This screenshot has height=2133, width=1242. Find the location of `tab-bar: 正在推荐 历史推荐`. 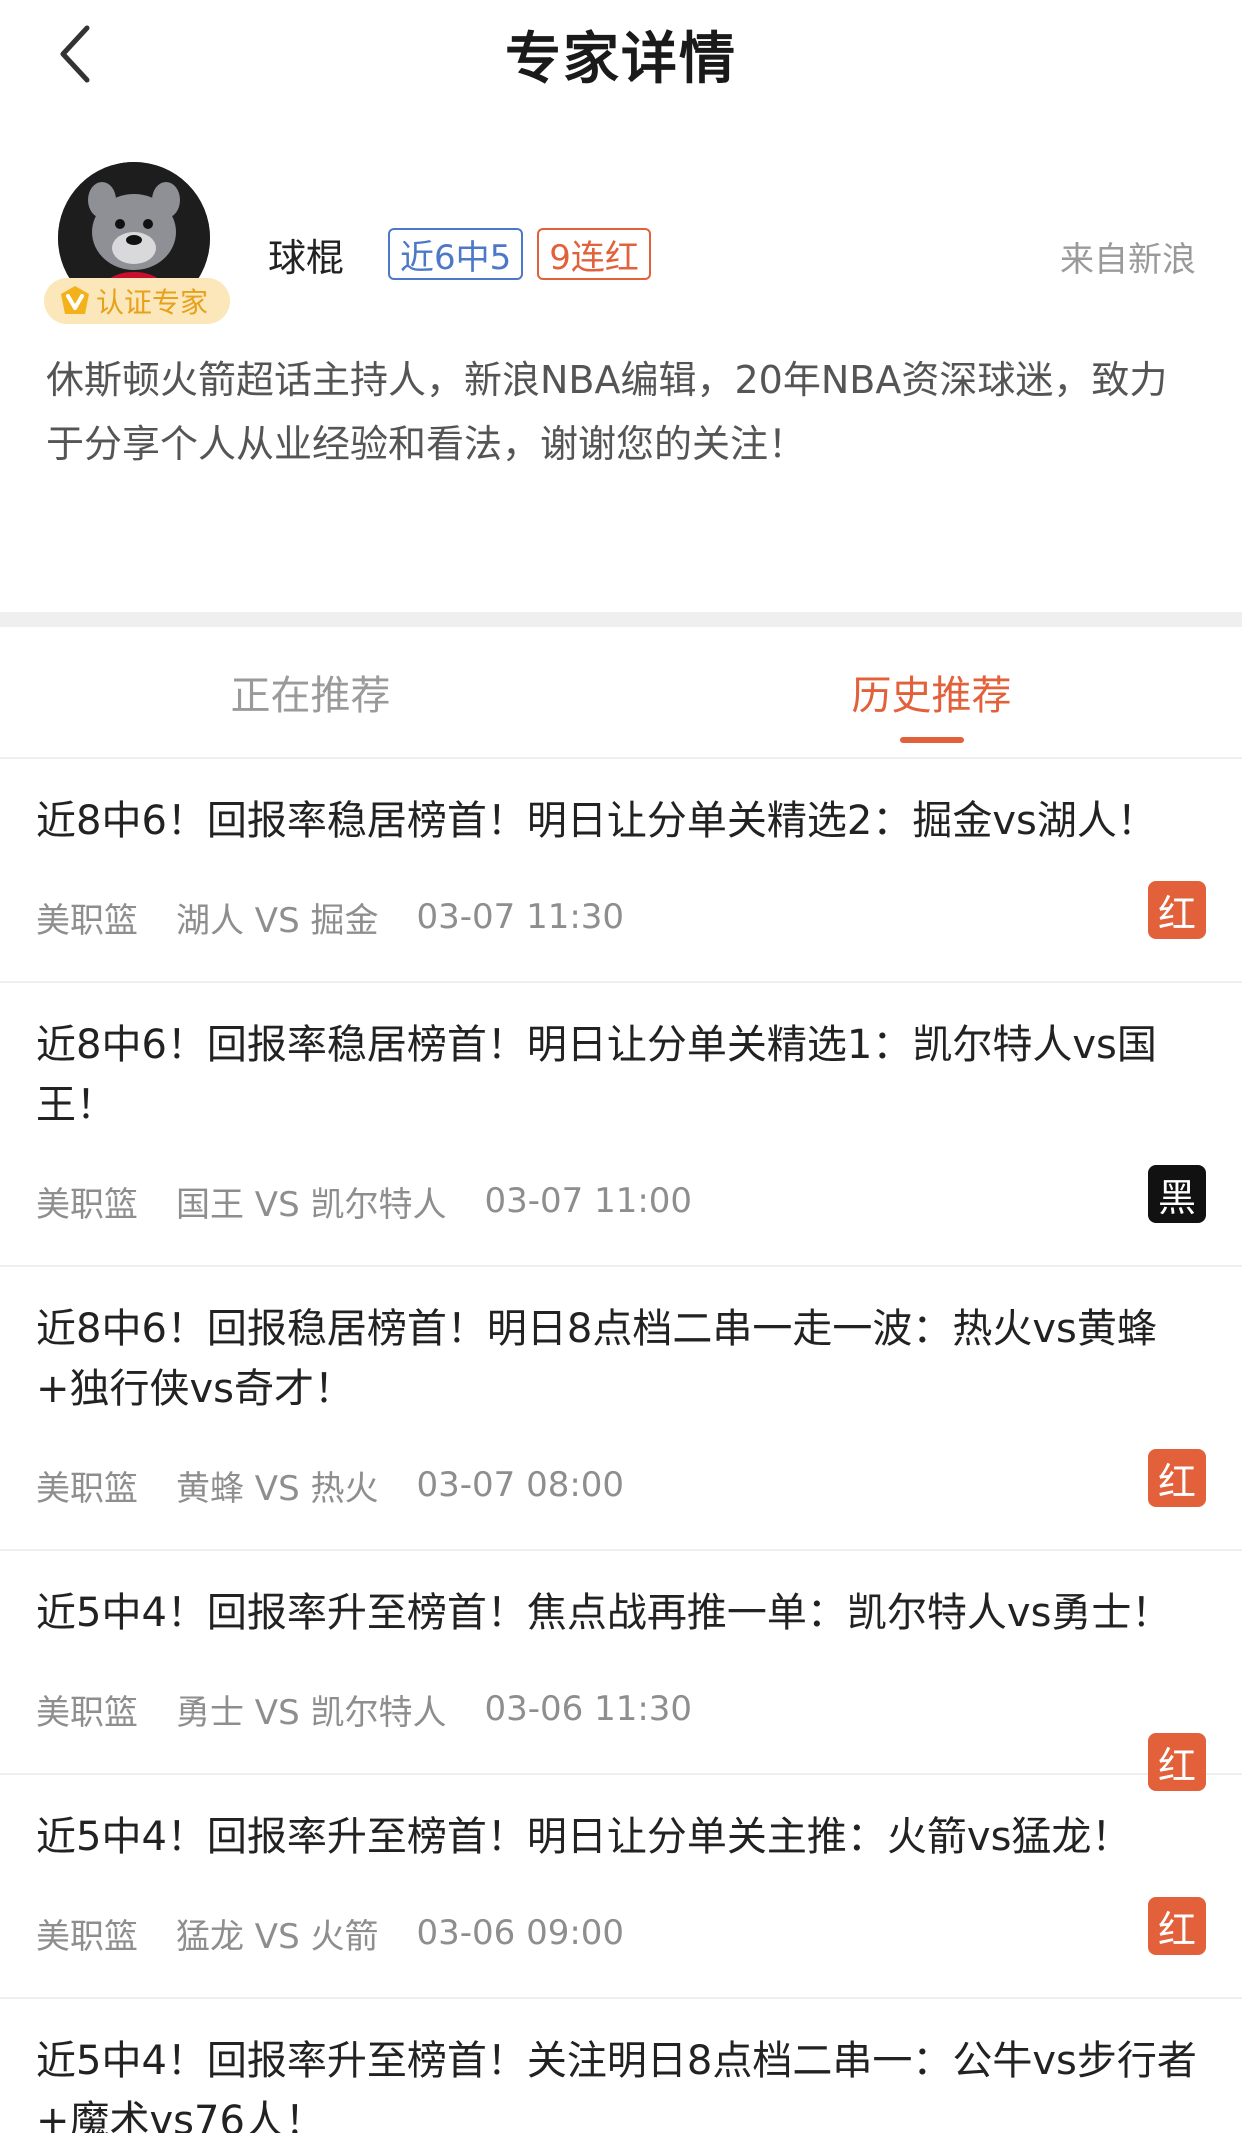

tab-bar: 正在推荐 历史推荐 is located at coordinates (621, 693).